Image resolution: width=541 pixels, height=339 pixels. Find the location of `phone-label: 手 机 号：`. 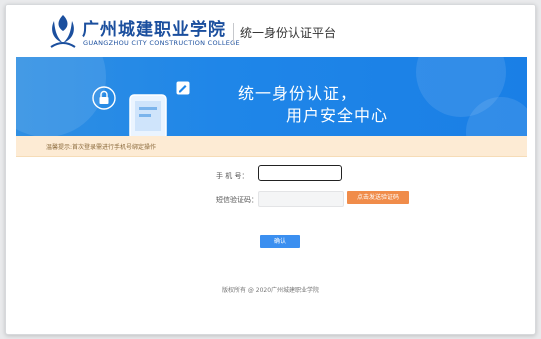

phone-label: 手 机 号： is located at coordinates (232, 176).